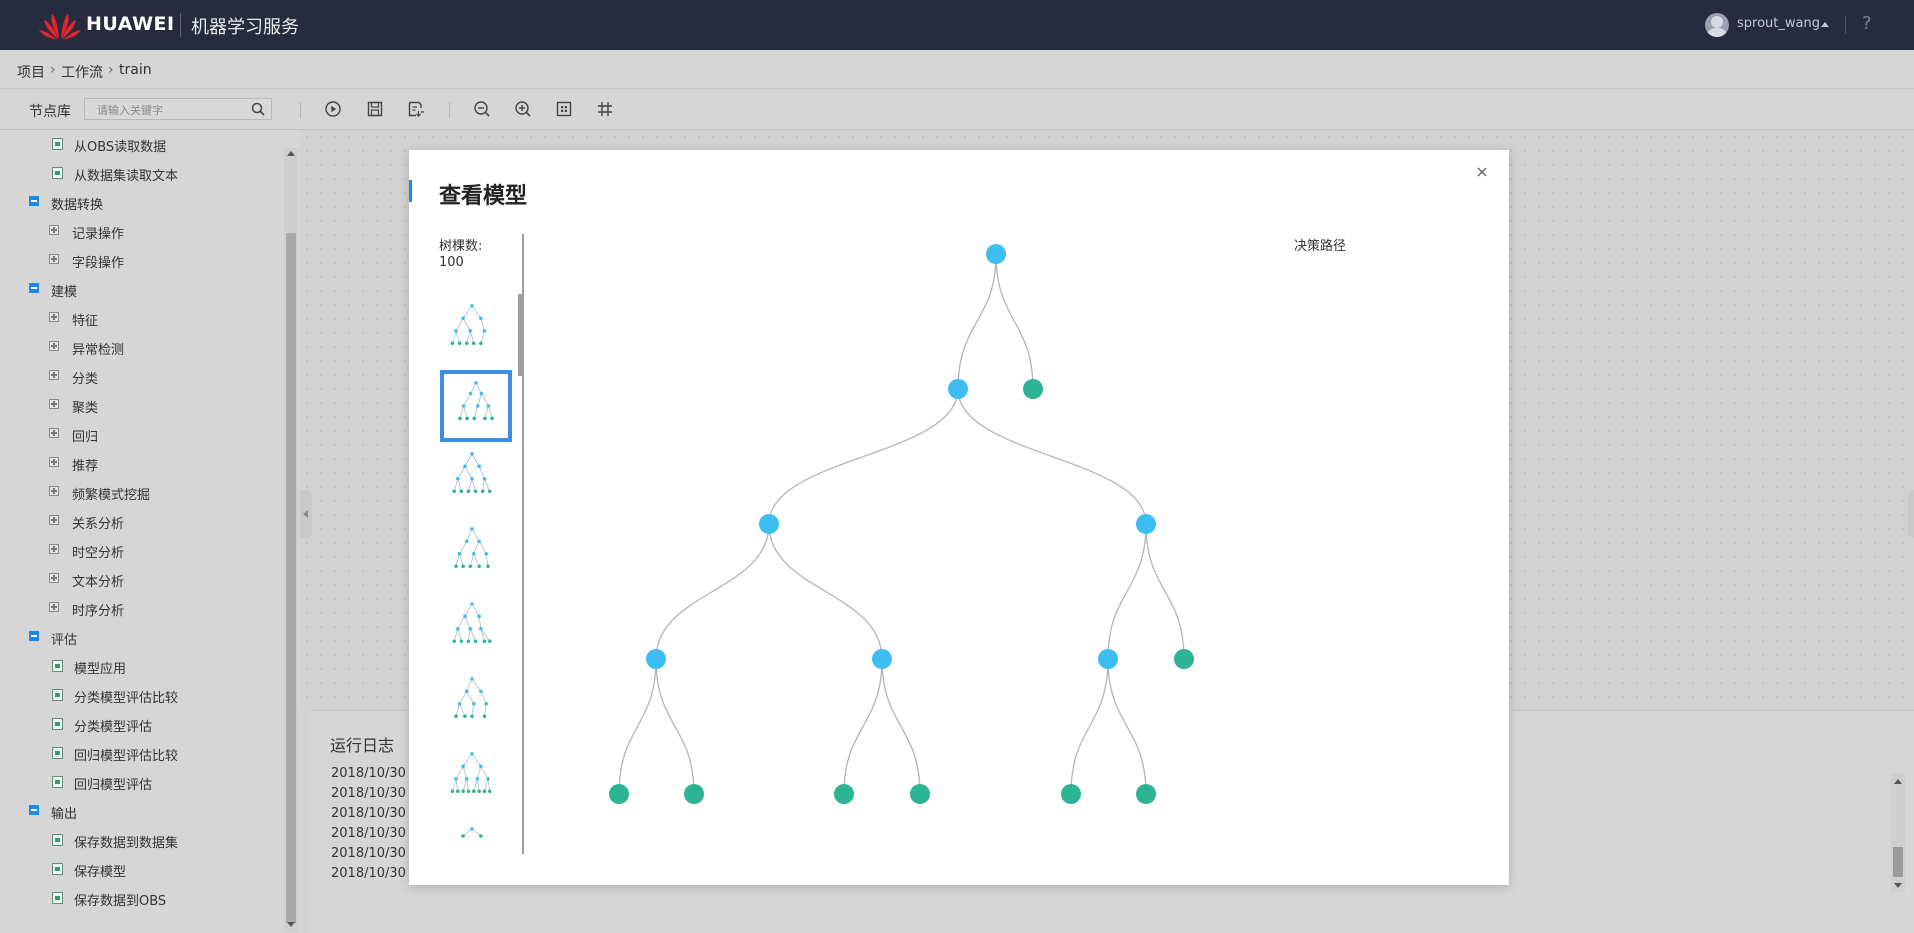 The height and width of the screenshot is (933, 1914). Describe the element at coordinates (1911, 514) in the screenshot. I see `expand-panel-handle` at that location.